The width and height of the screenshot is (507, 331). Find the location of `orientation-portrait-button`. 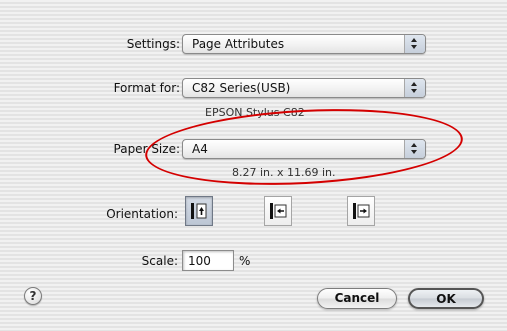

orientation-portrait-button is located at coordinates (199, 211).